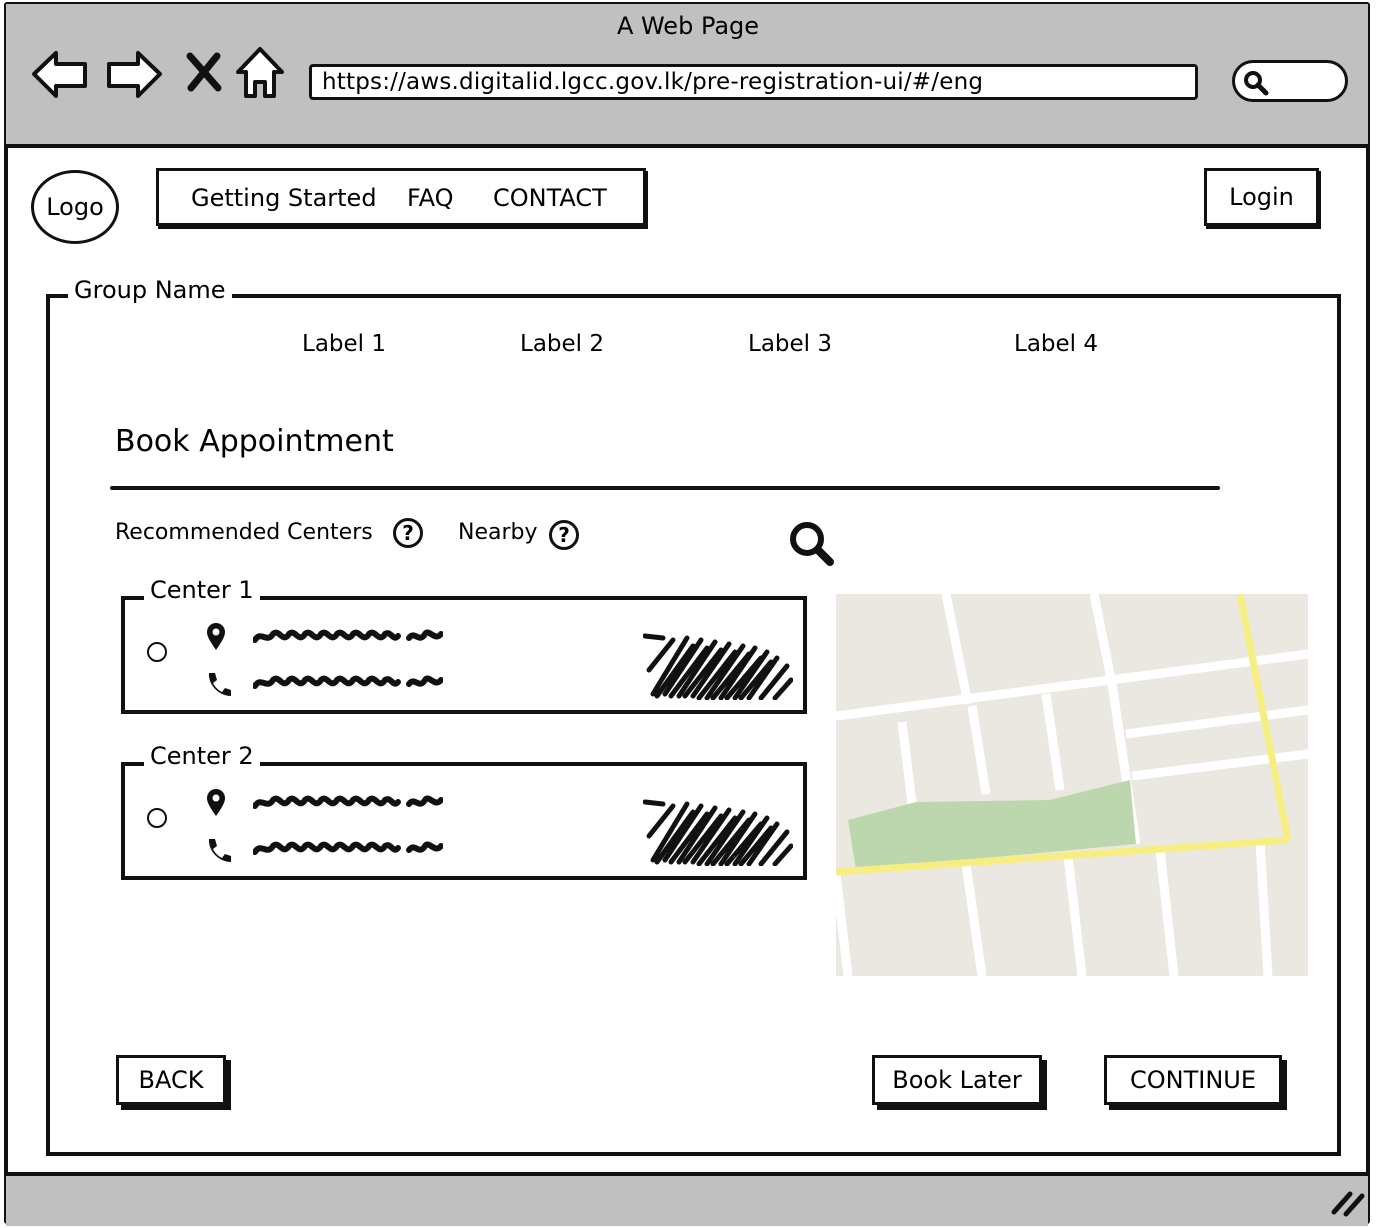 The width and height of the screenshot is (1376, 1228). I want to click on login-button: Login, so click(1261, 197).